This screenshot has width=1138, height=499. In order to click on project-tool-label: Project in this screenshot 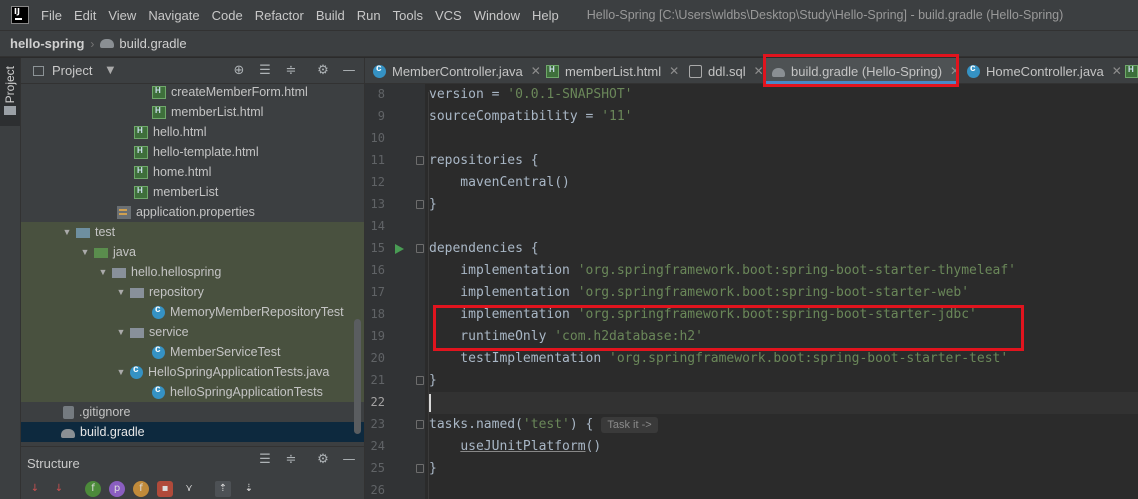, I will do `click(10, 85)`.